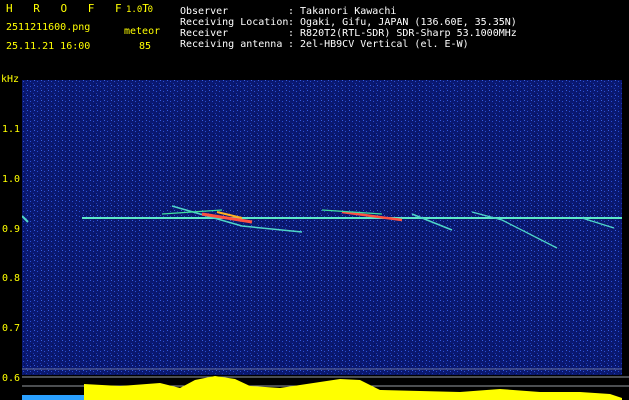 The height and width of the screenshot is (400, 629). I want to click on info-antenna-value: : 2el-HB9CV Vertical (el. E-W), so click(378, 44).